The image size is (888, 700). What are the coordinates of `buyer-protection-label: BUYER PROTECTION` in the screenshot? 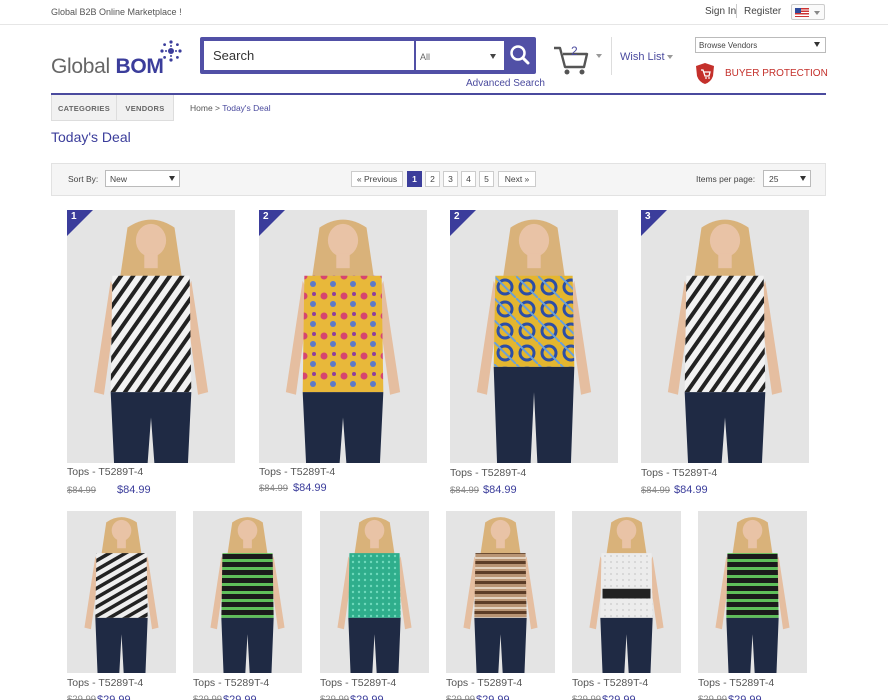 It's located at (776, 73).